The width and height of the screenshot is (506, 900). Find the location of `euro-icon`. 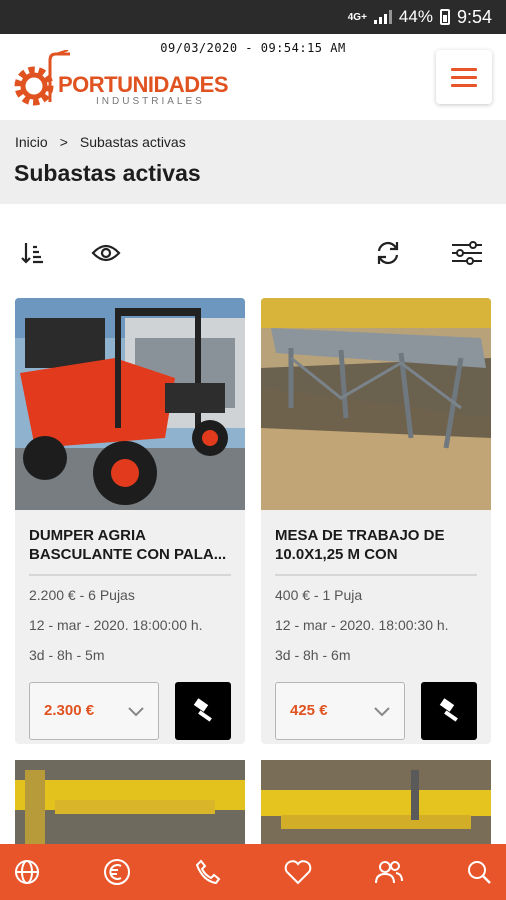

euro-icon is located at coordinates (117, 872).